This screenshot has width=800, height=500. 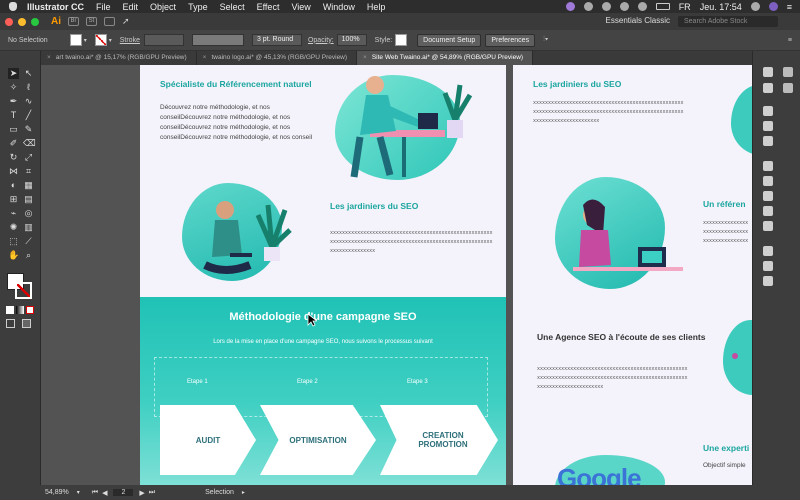 I want to click on dropbox-icon, so click(x=624, y=6).